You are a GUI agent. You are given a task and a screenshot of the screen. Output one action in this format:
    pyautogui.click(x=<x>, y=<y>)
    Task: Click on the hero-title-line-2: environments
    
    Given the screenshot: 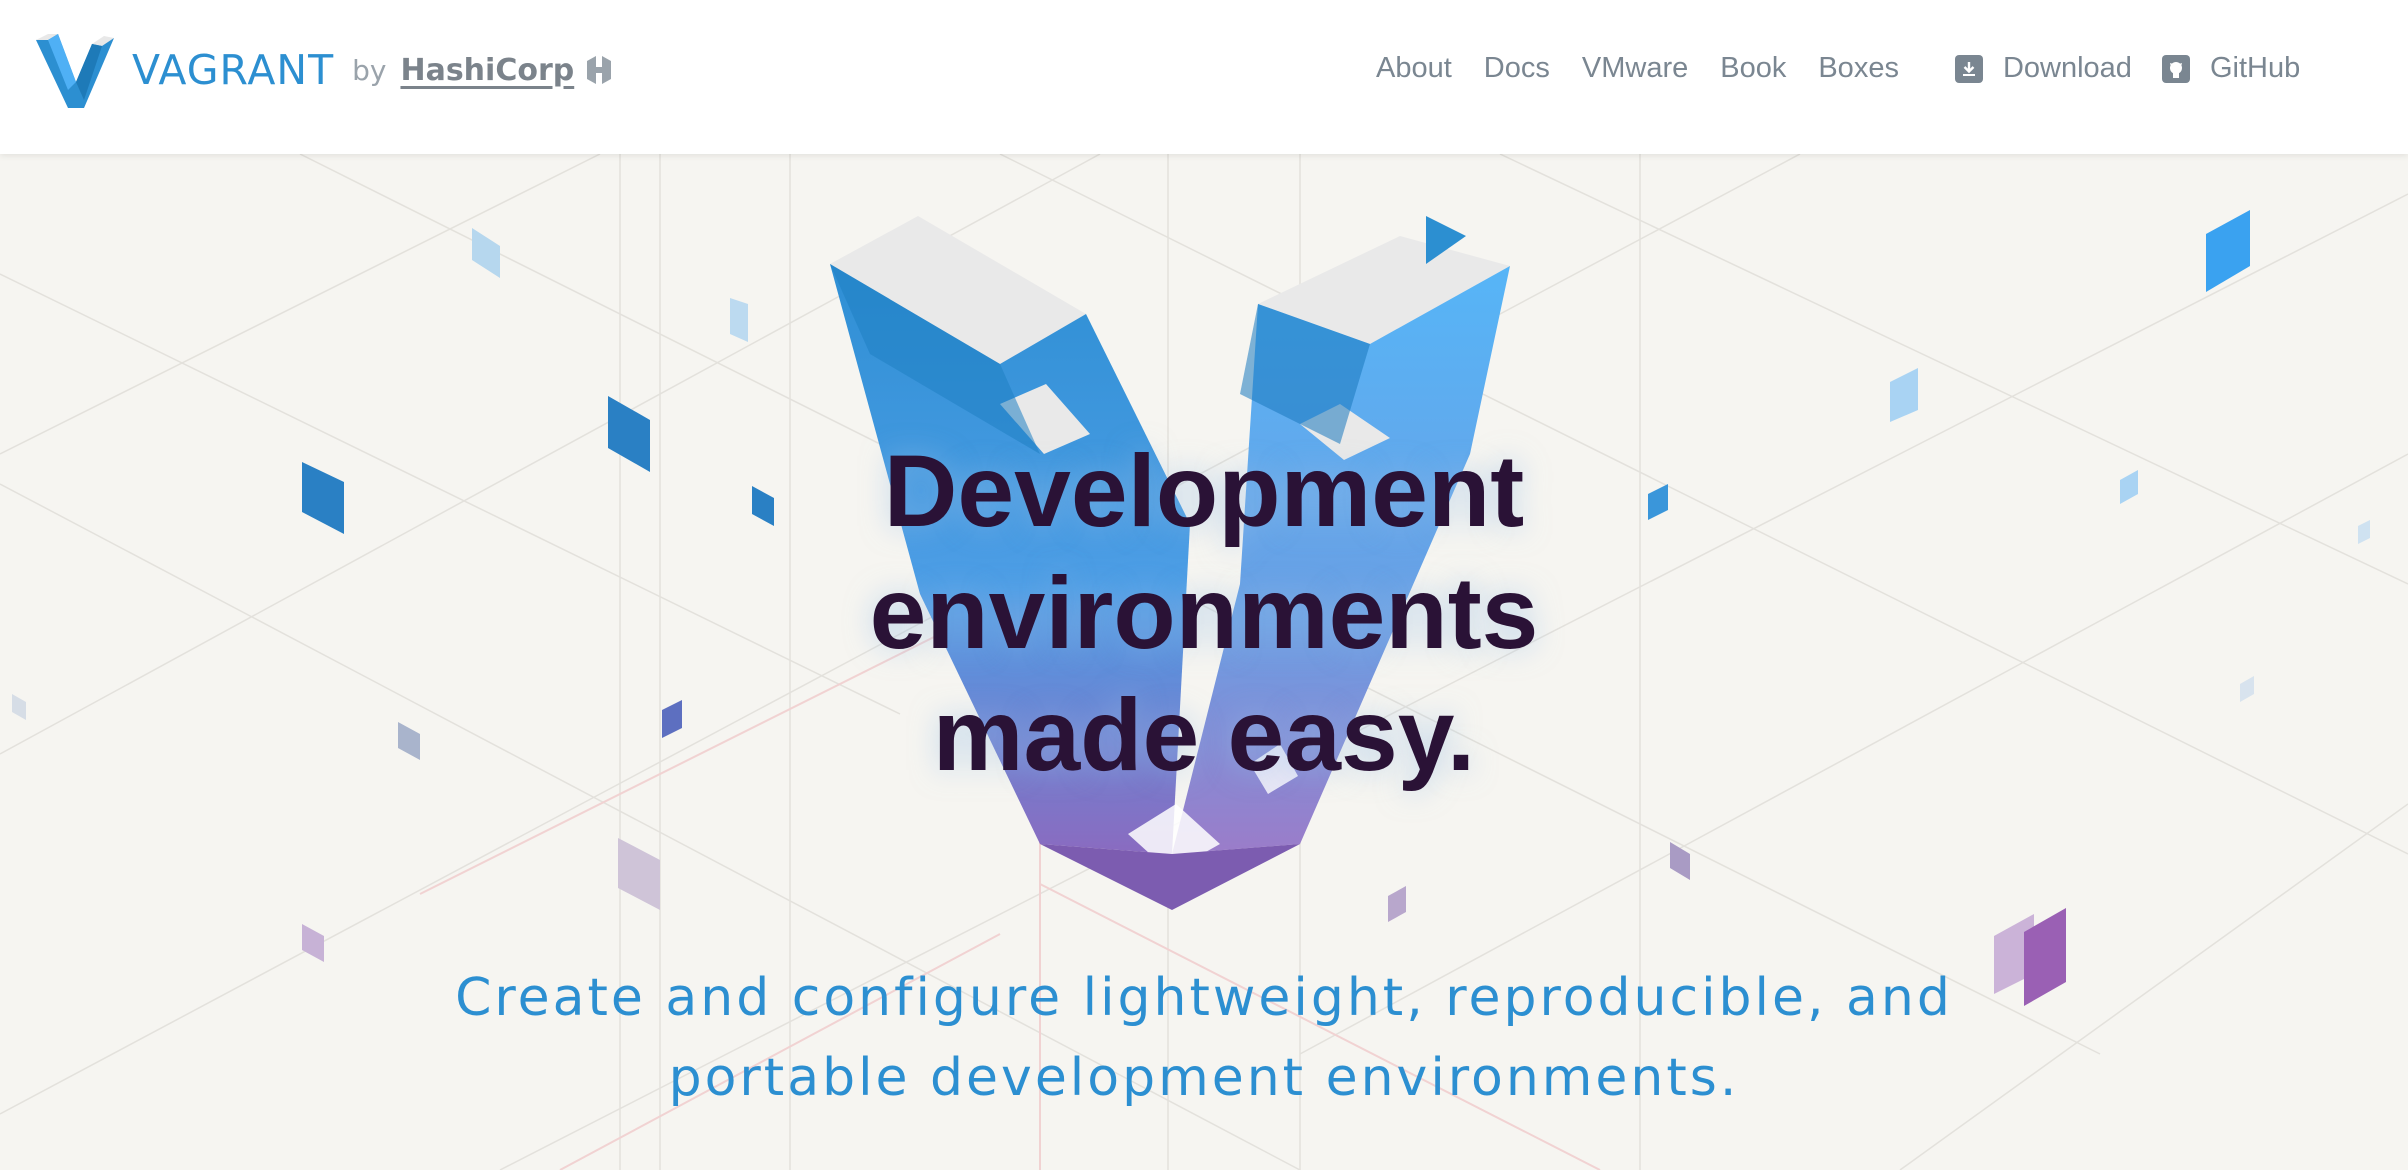 What is the action you would take?
    pyautogui.click(x=1204, y=613)
    